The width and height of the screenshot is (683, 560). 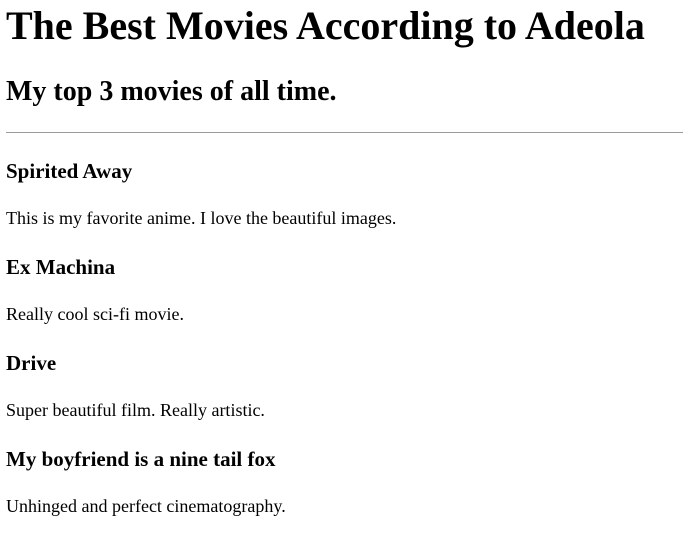 What do you see at coordinates (325, 25) in the screenshot?
I see `page-title: The Best Movies According to Adeola` at bounding box center [325, 25].